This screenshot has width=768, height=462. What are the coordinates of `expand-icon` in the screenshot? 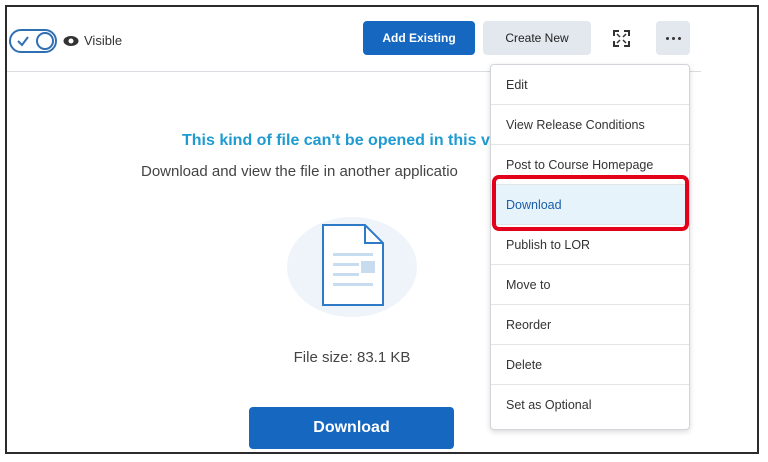 It's located at (621, 38).